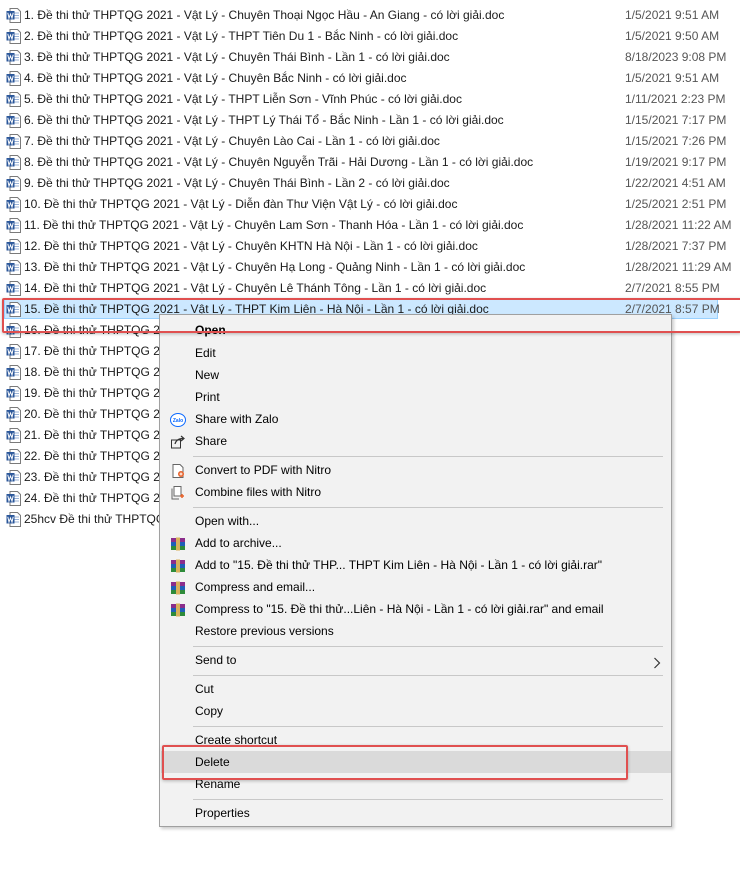 The width and height of the screenshot is (740, 881). Describe the element at coordinates (95, 498) in the screenshot. I see `file-name: 24. Đề thi thử THPTQG 20` at that location.